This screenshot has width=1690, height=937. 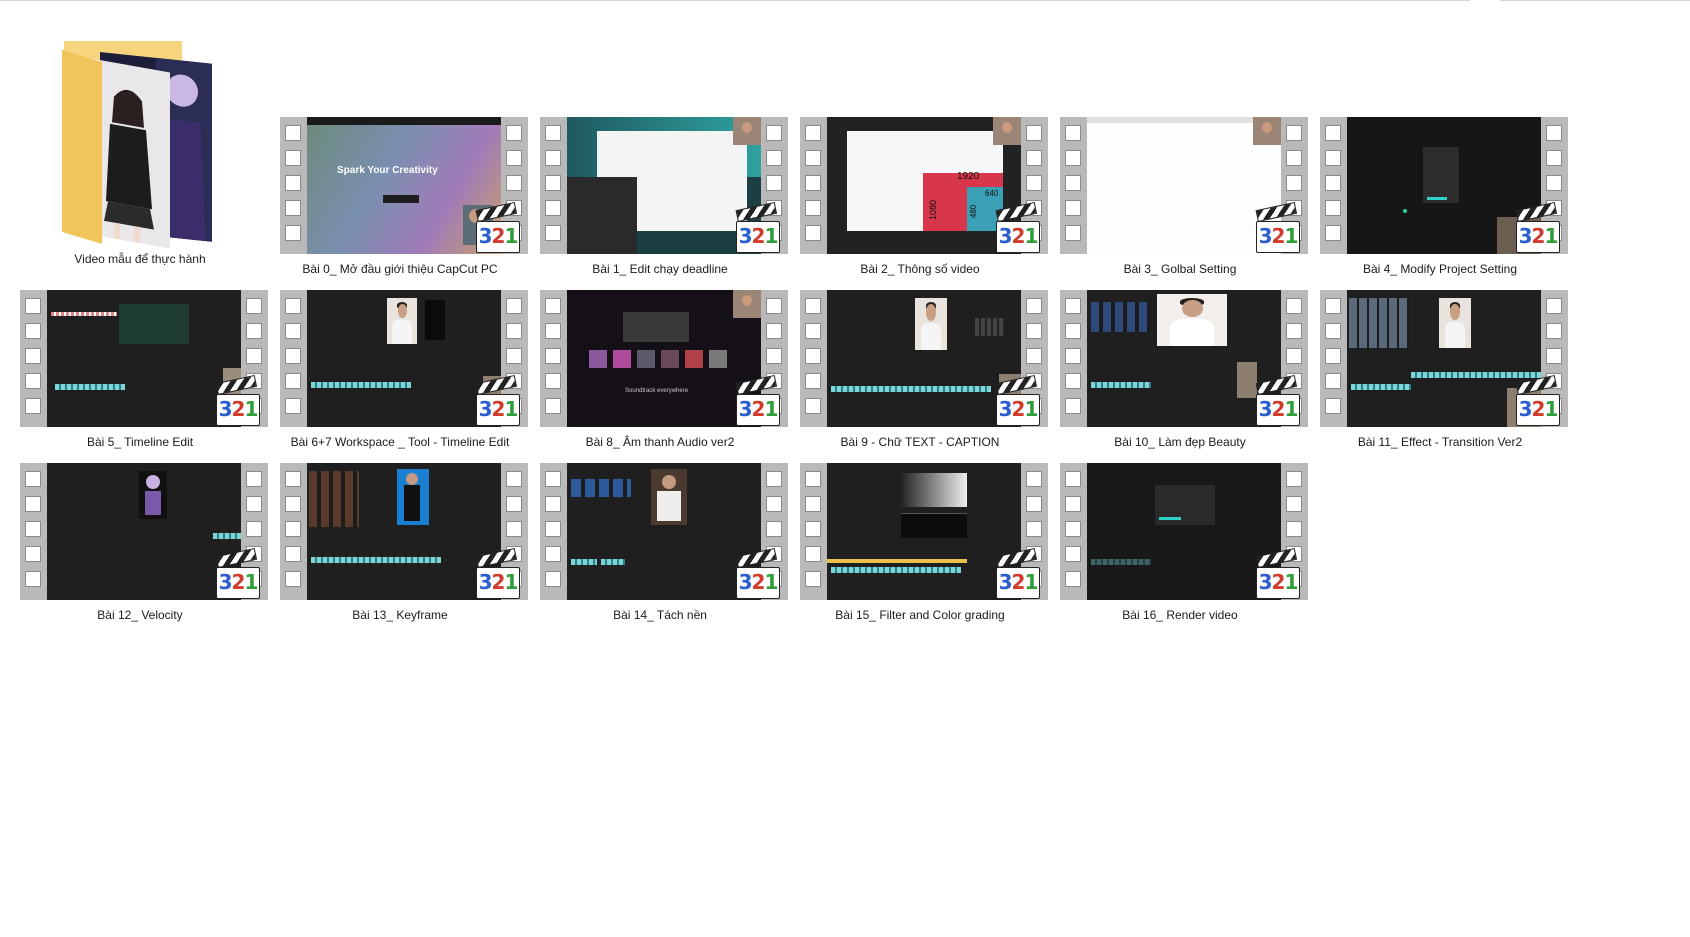 I want to click on file-label: Bài 9 - Chữ TEXT - CAPTION, so click(x=920, y=442).